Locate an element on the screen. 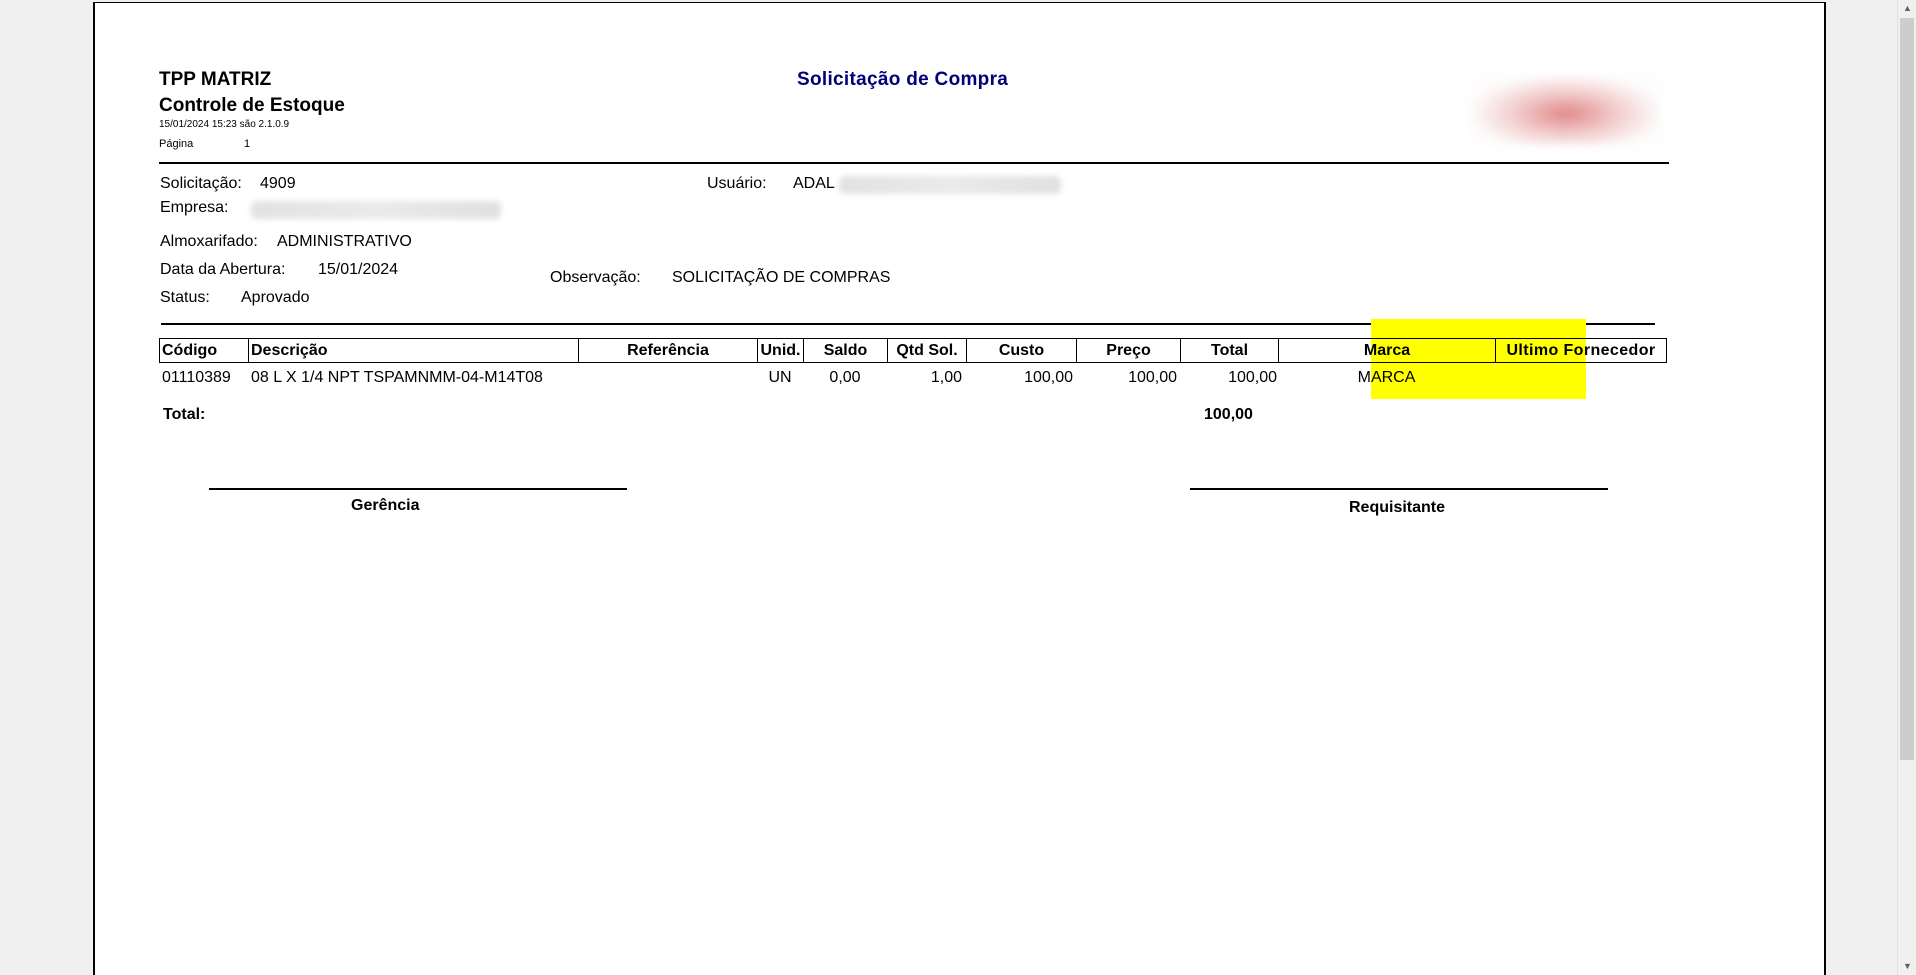 The height and width of the screenshot is (975, 1916). col-preco: Preço is located at coordinates (1128, 350).